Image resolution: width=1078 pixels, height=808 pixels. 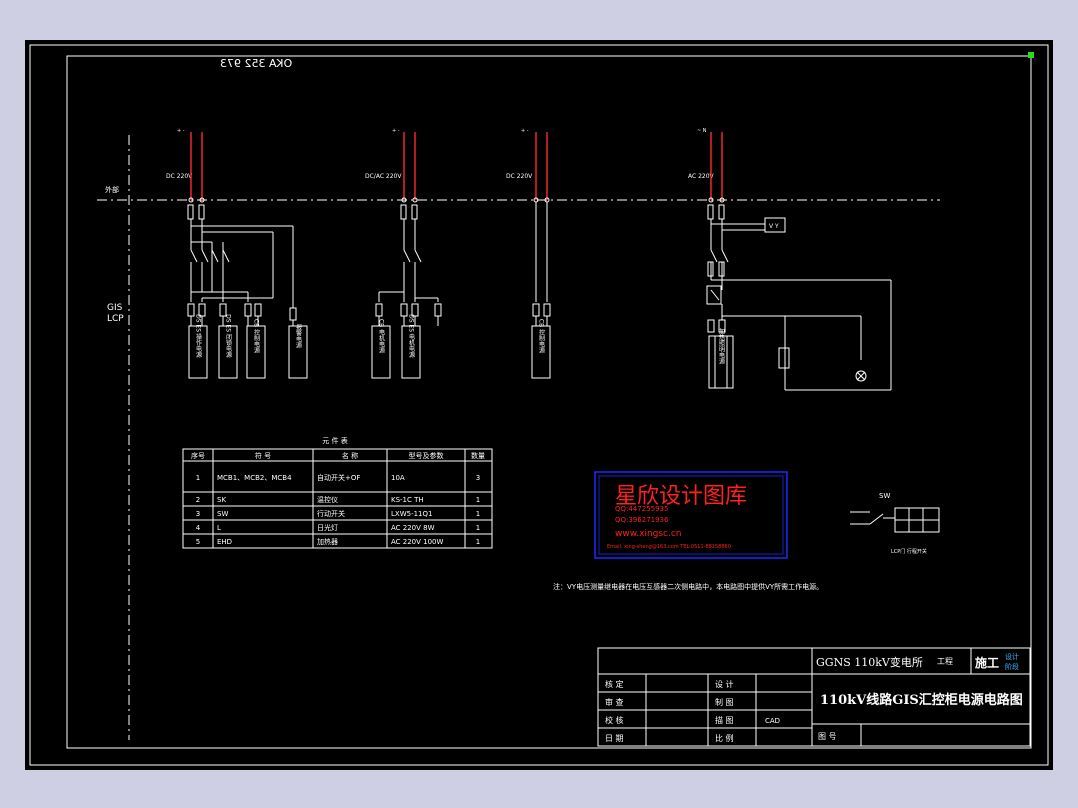 I want to click on circuit-2: + - DC/AC 220V CB 电机电源 DS ES 电机电源, so click(x=403, y=253).